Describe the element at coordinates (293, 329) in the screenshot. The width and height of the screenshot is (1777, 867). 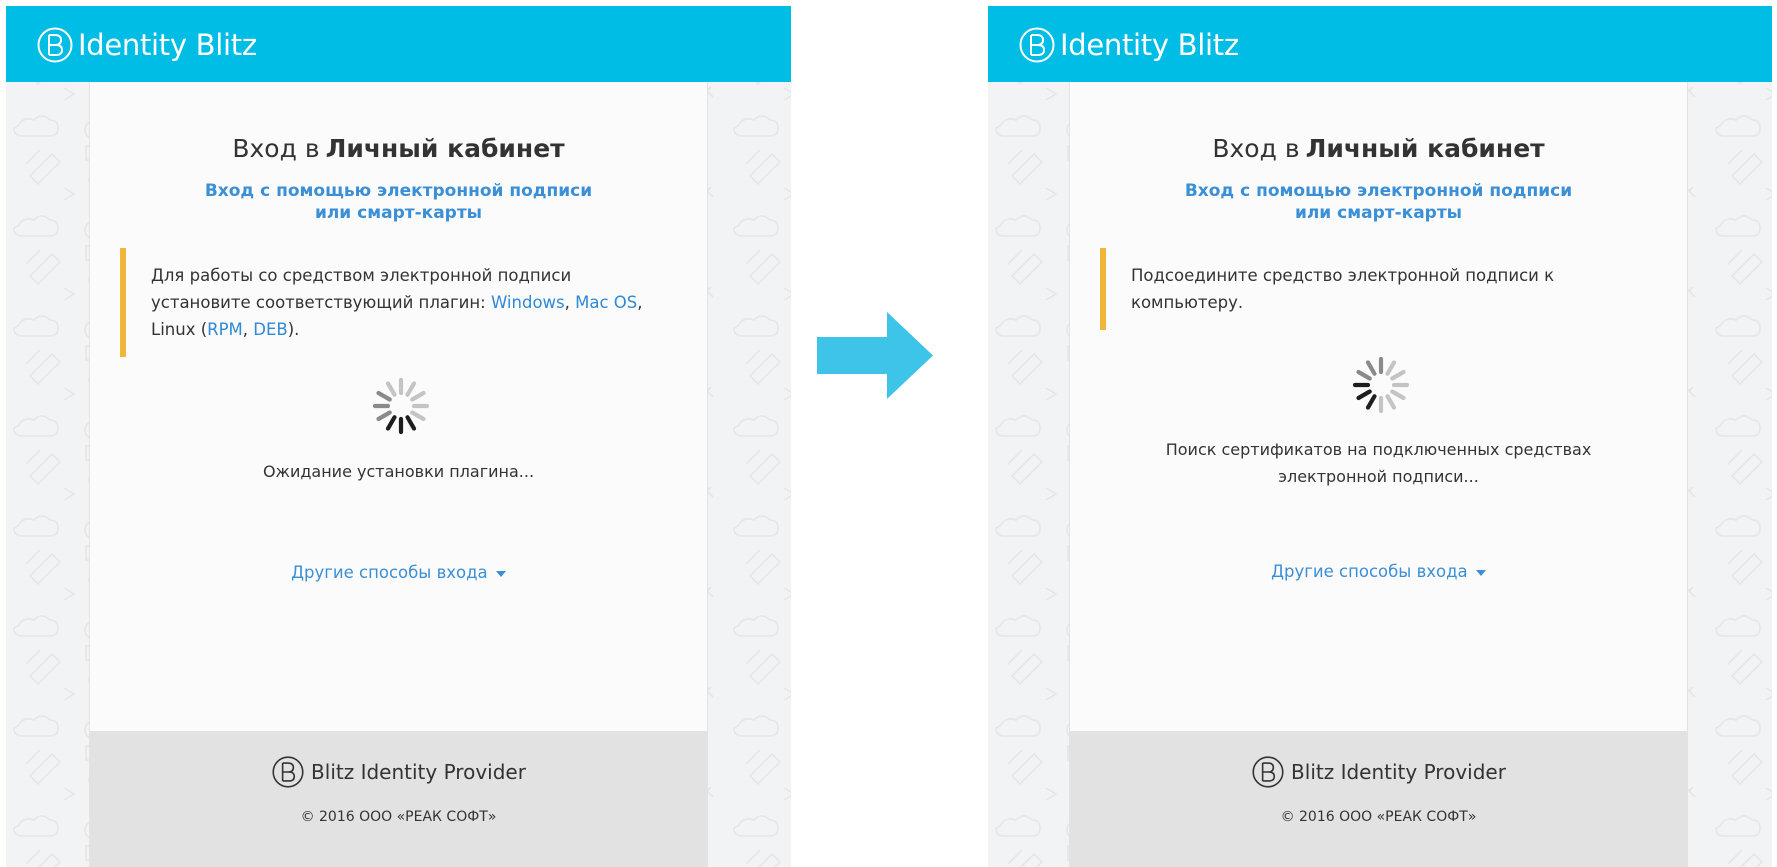
I see `notice-text-3: ).` at that location.